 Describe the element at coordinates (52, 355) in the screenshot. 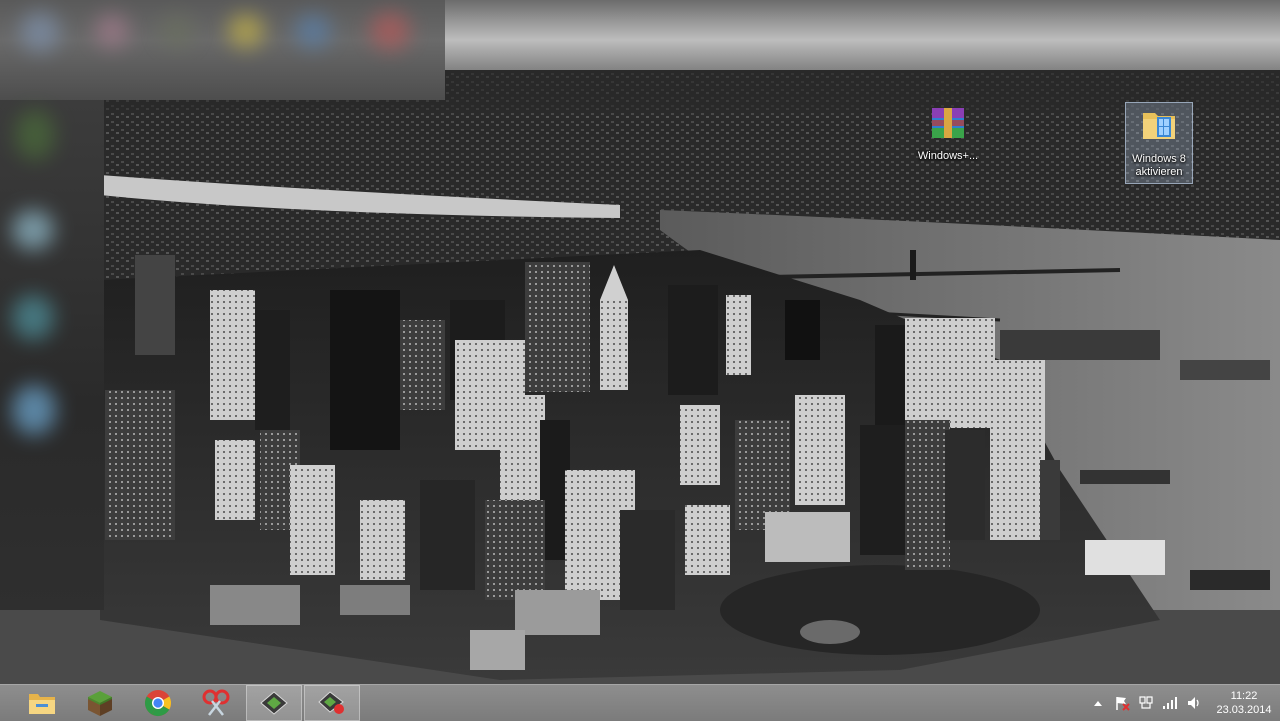

I see `blurred-region-left` at that location.